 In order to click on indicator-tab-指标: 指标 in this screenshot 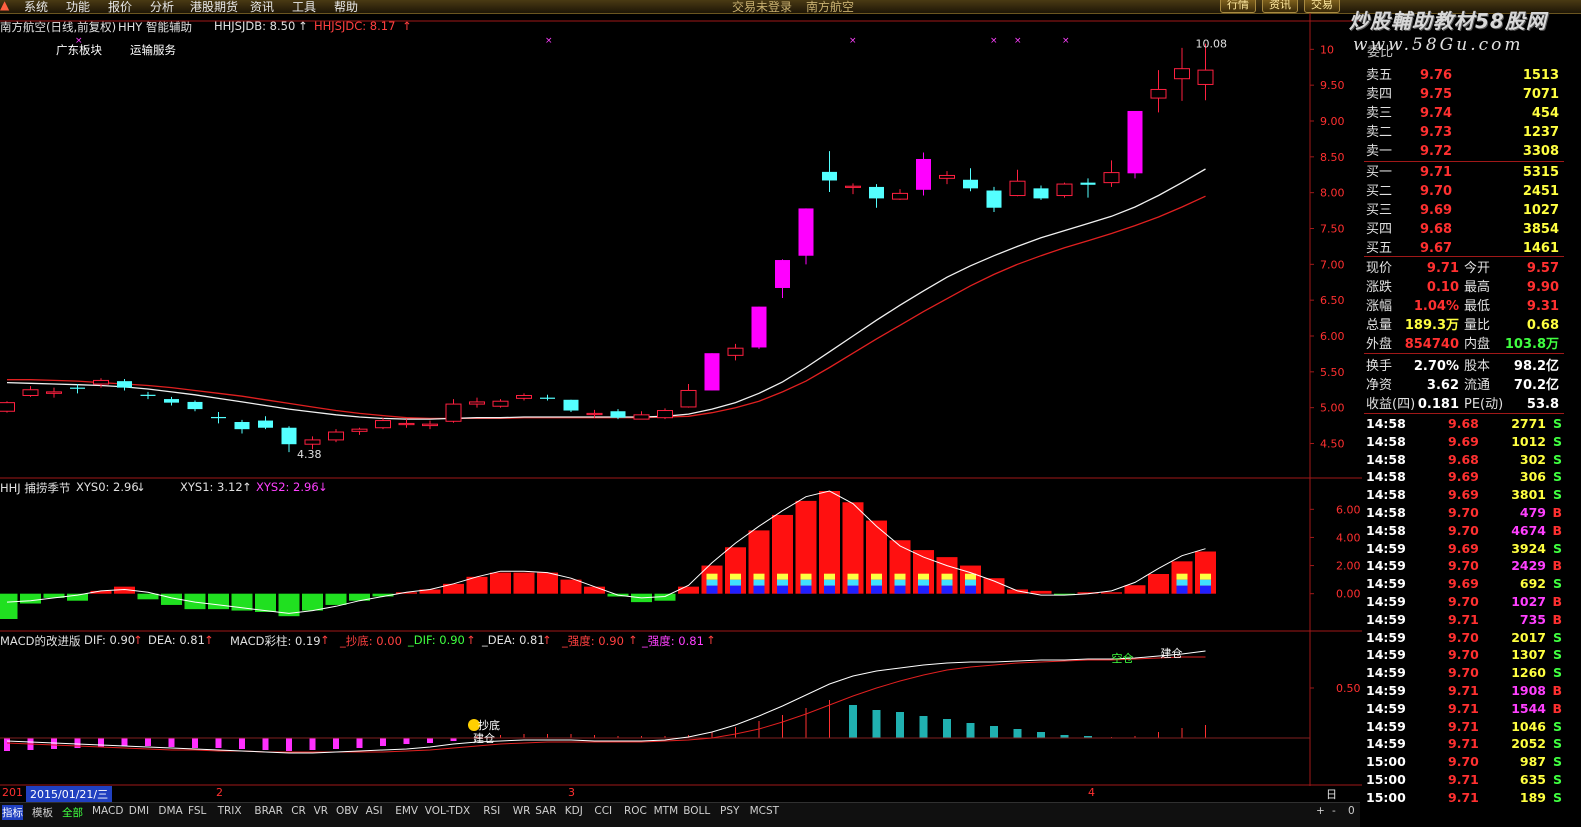, I will do `click(12, 812)`.